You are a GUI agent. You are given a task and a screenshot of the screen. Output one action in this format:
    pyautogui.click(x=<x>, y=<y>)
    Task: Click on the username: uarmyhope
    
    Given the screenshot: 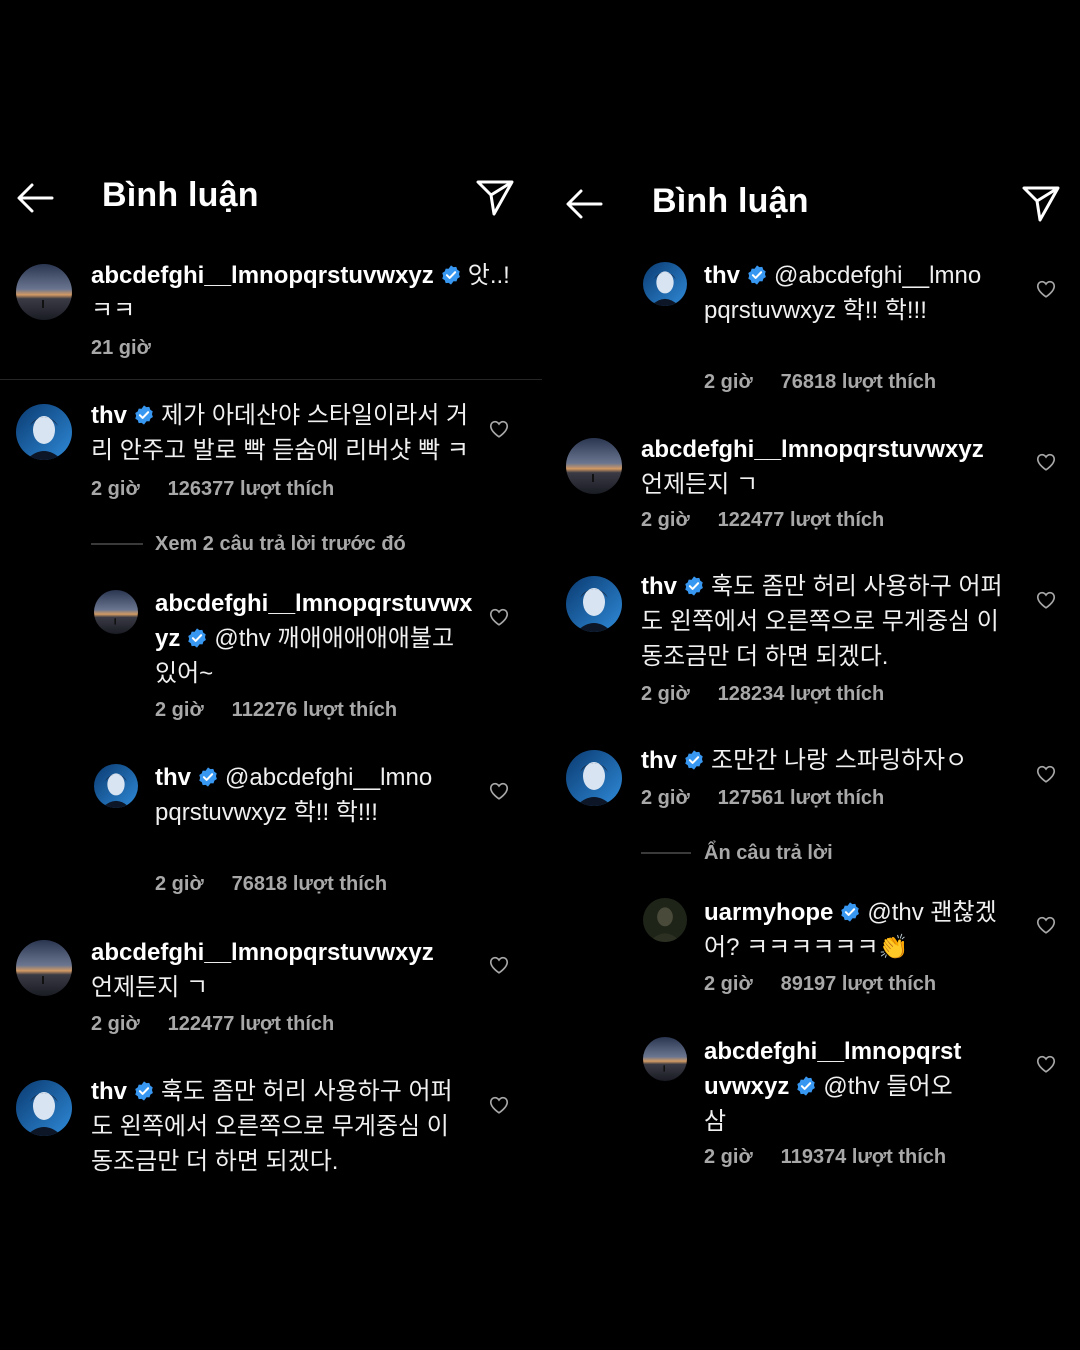 What is the action you would take?
    pyautogui.click(x=768, y=912)
    